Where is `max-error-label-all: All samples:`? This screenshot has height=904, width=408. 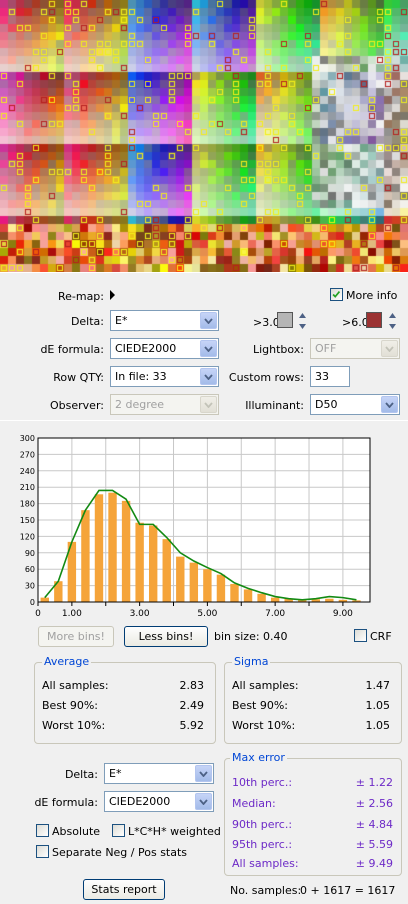 max-error-label-all: All samples: is located at coordinates (265, 863).